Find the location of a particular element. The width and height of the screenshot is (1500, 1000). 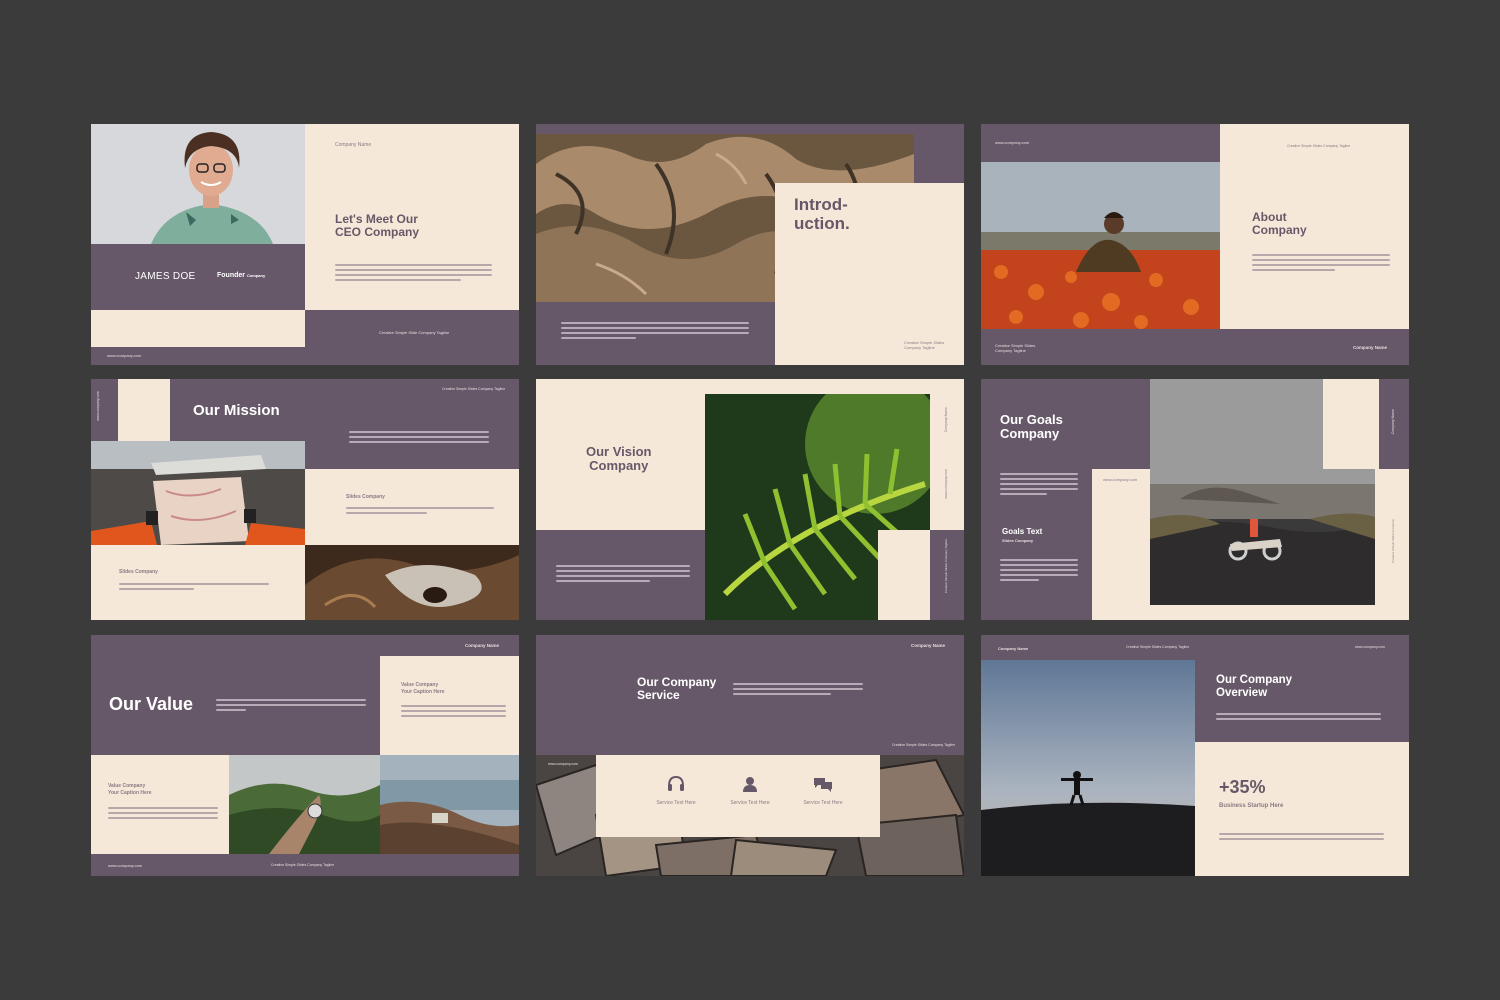

title-line-2: Overview is located at coordinates (1242, 692).